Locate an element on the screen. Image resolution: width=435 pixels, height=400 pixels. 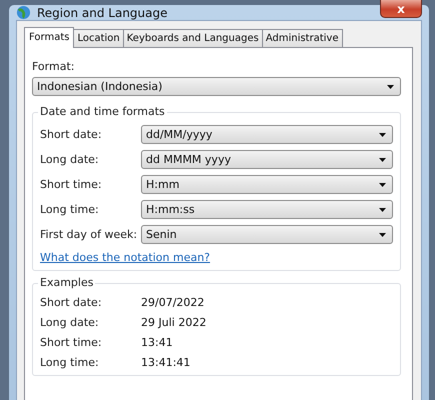
field-label: Long time: is located at coordinates (70, 209).